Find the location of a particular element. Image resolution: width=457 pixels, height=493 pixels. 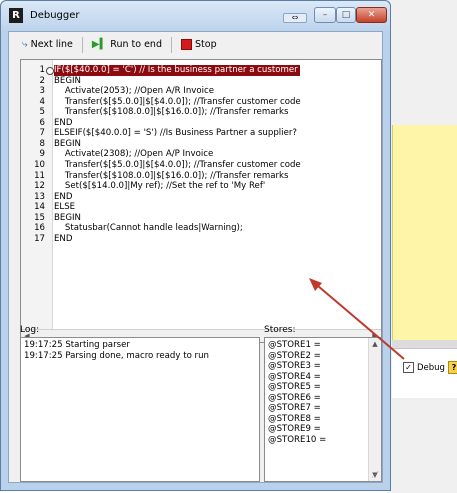

line-number: 10 is located at coordinates (39, 164).